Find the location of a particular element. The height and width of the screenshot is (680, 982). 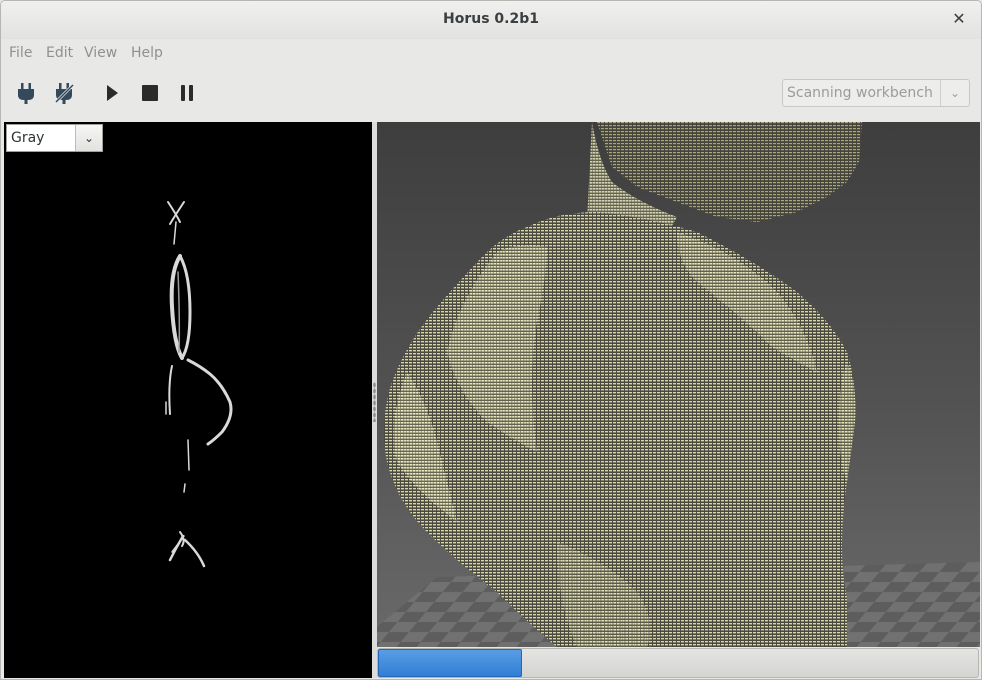

disconnect-button is located at coordinates (64, 93).